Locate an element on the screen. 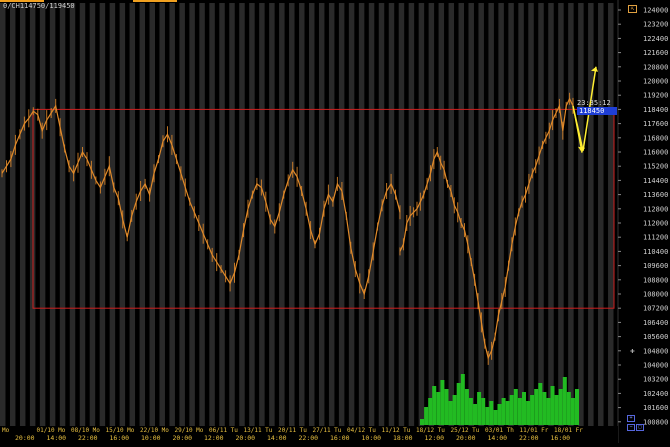 The image size is (670, 447). x-date-label: 01/10 Mo is located at coordinates (51, 430).